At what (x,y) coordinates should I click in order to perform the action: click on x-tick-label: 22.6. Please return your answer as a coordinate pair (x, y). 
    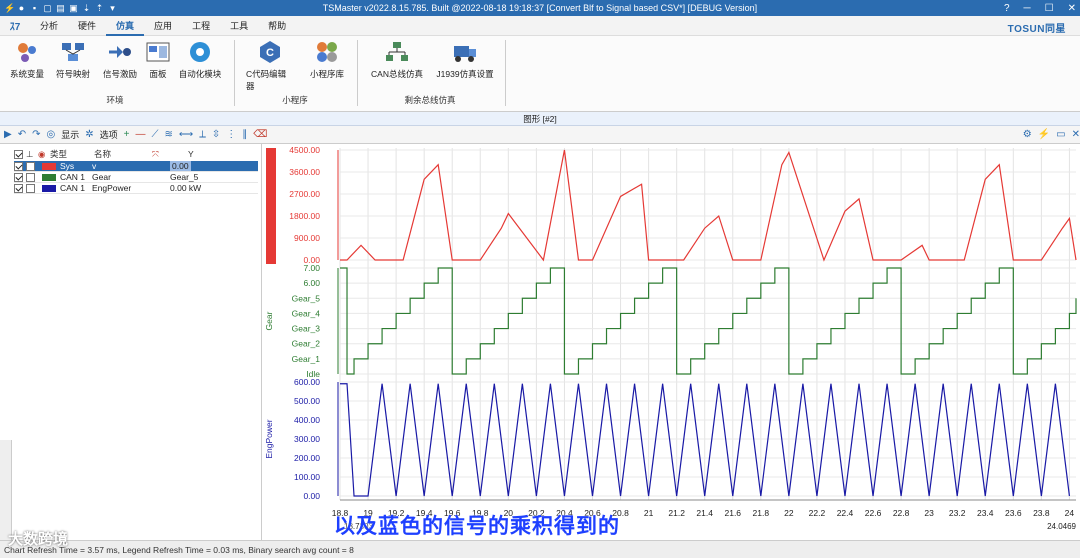
    Looking at the image, I should click on (873, 513).